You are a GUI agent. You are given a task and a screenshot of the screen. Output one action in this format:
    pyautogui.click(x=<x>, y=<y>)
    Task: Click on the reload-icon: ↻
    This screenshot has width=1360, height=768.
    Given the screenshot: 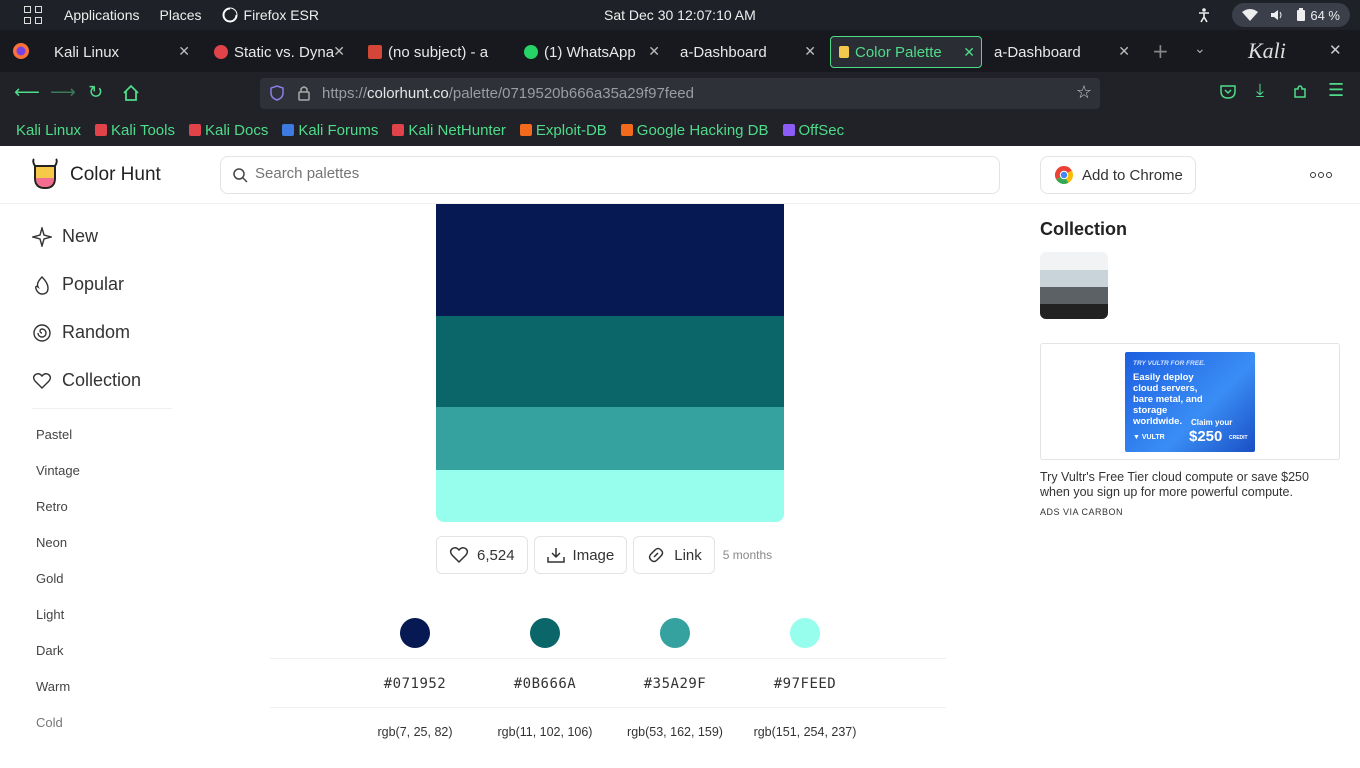 What is the action you would take?
    pyautogui.click(x=95, y=93)
    